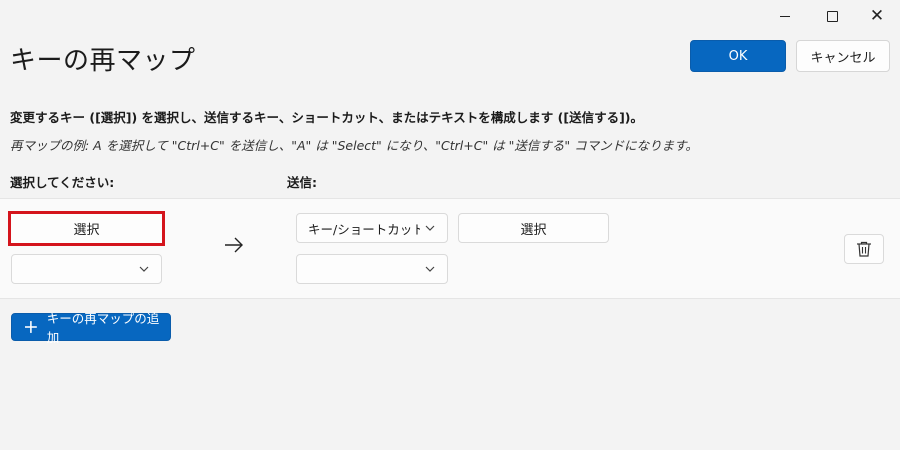 The height and width of the screenshot is (450, 900). I want to click on close-button: ✕, so click(877, 16).